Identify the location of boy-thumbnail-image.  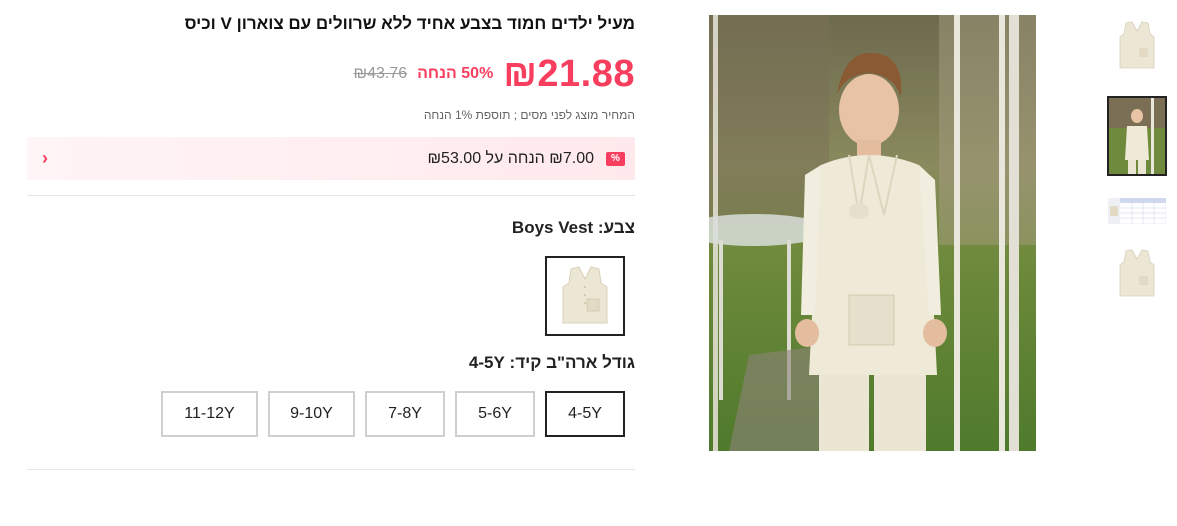
(1137, 136).